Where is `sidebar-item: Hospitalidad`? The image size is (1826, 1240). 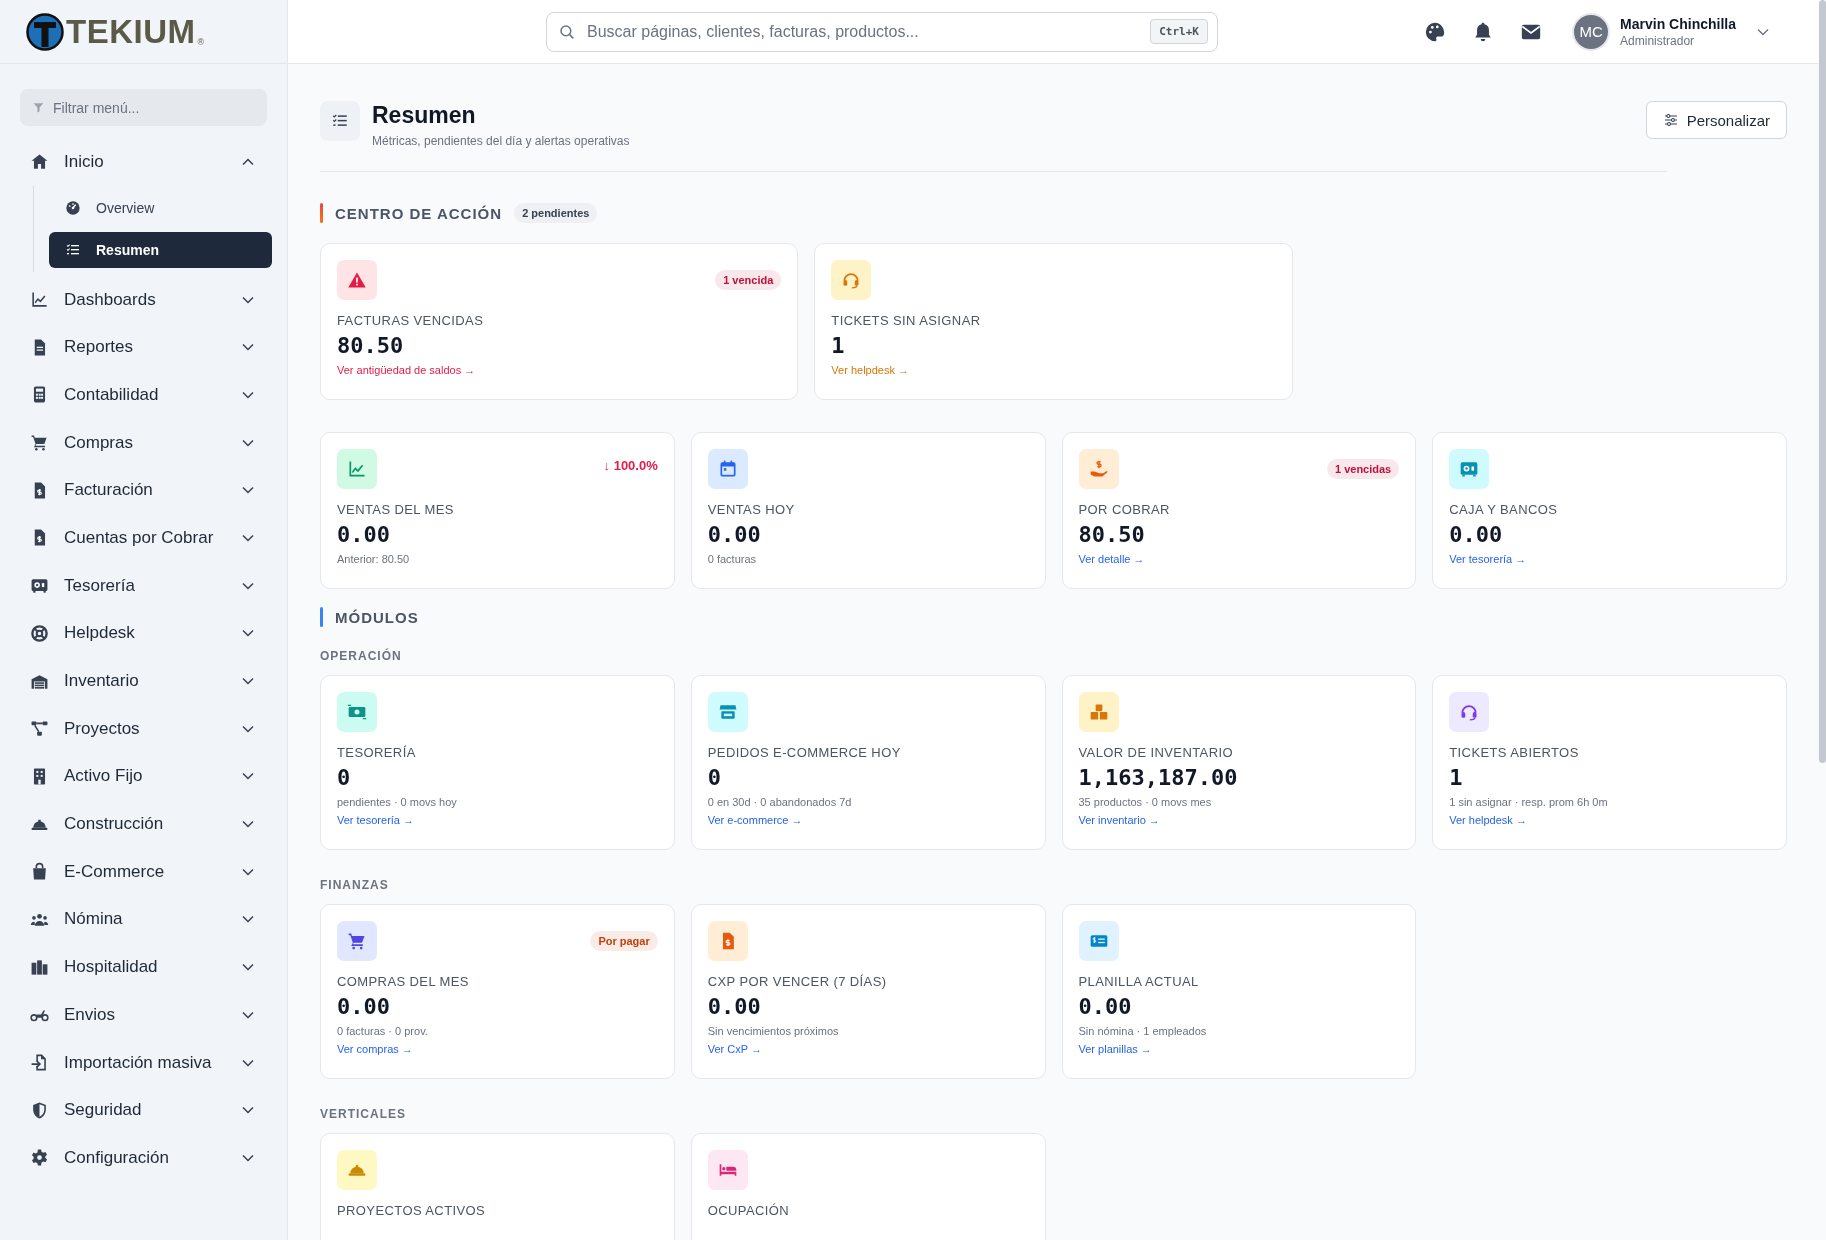 sidebar-item: Hospitalidad is located at coordinates (150, 967).